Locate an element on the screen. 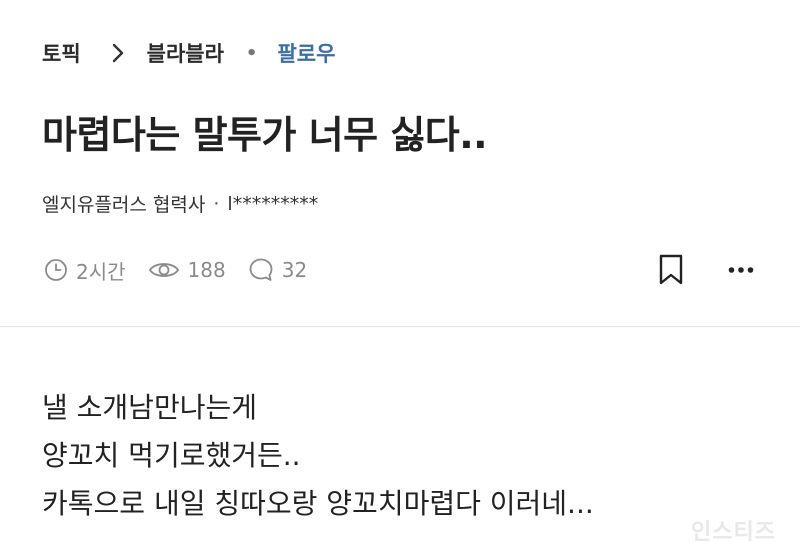  watermark: 인스티즈 is located at coordinates (733, 532).